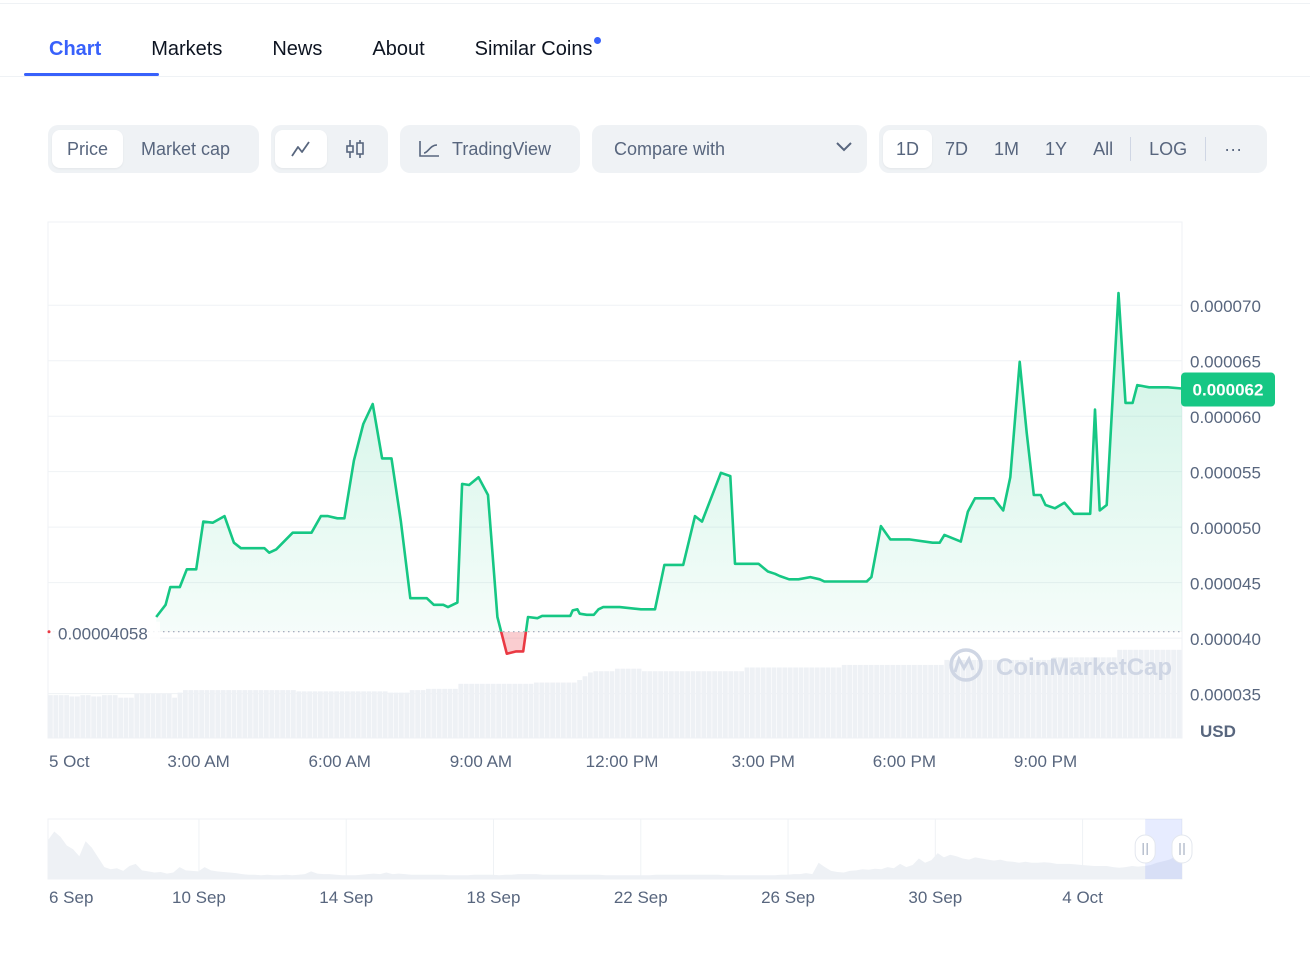 This screenshot has width=1310, height=962. What do you see at coordinates (1225, 473) in the screenshot?
I see `y-tick-label: 0.000055` at bounding box center [1225, 473].